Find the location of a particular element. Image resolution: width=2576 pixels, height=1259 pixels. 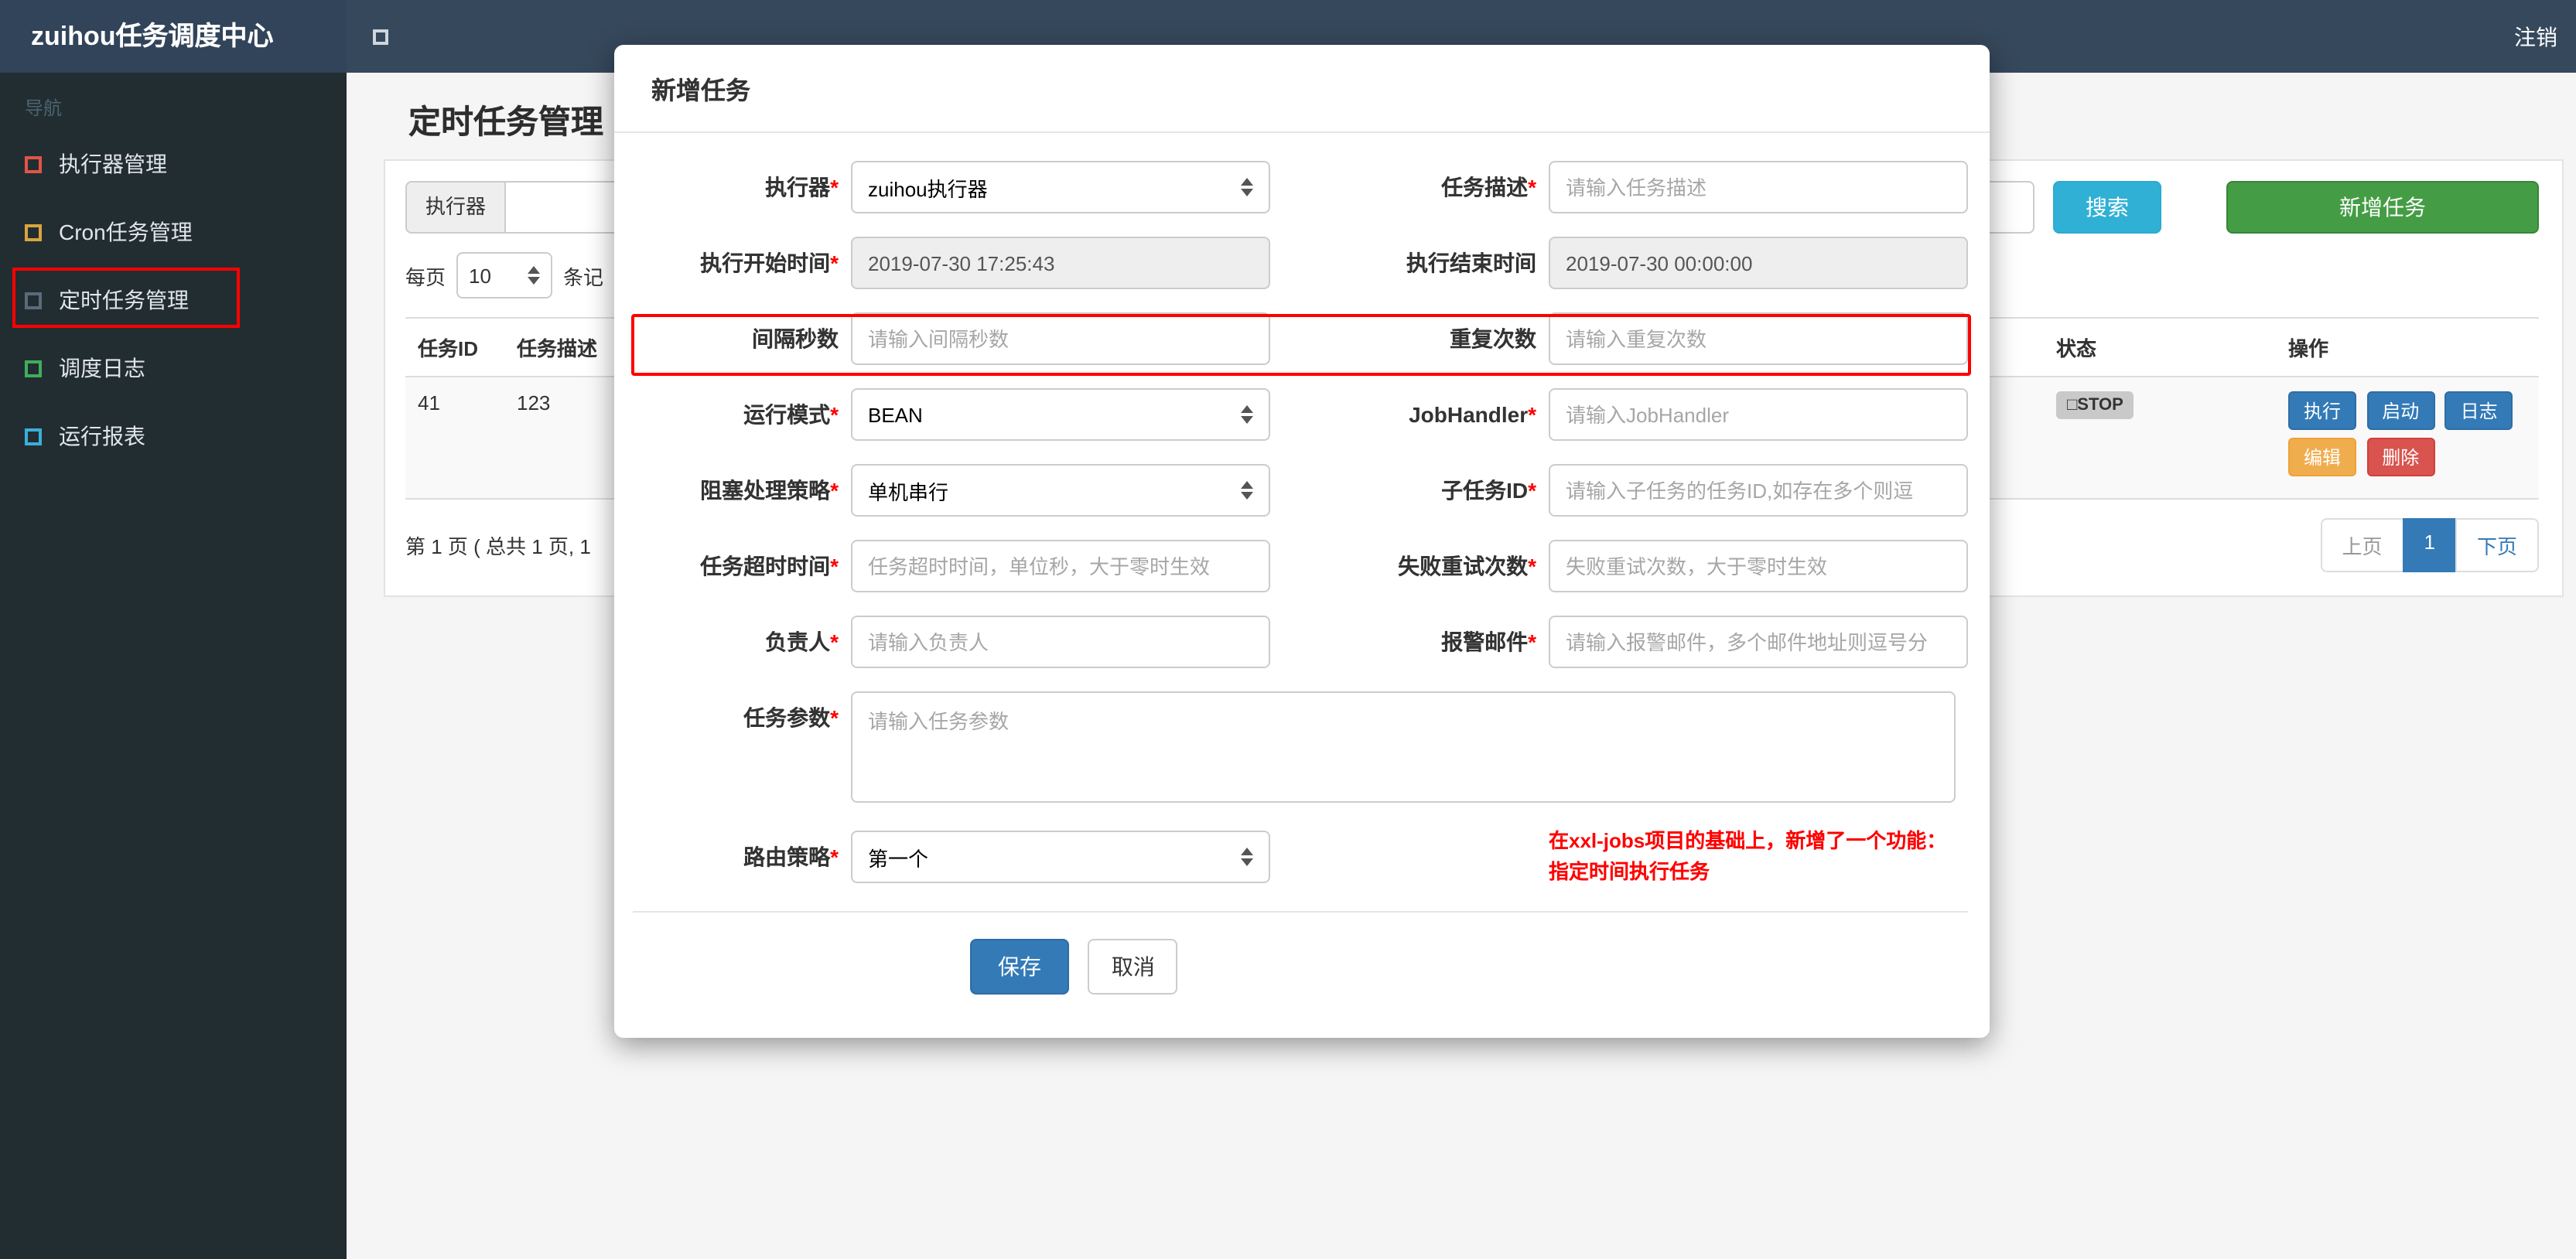

field-label-route-strategy: 路由策略* is located at coordinates (791, 857).